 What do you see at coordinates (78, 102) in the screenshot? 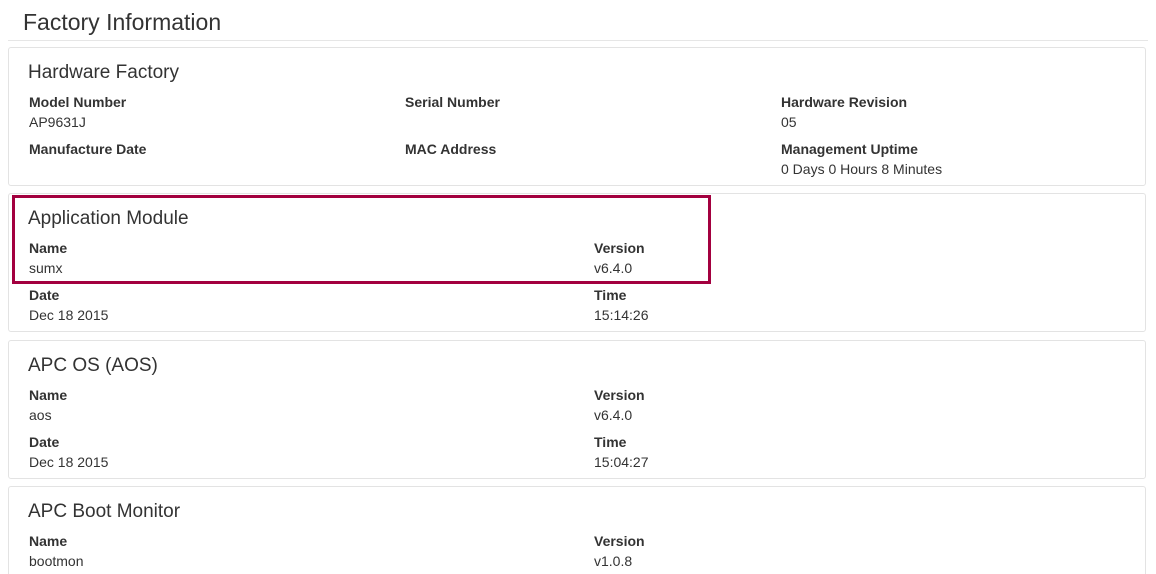
I see `model-number-label: Model Number` at bounding box center [78, 102].